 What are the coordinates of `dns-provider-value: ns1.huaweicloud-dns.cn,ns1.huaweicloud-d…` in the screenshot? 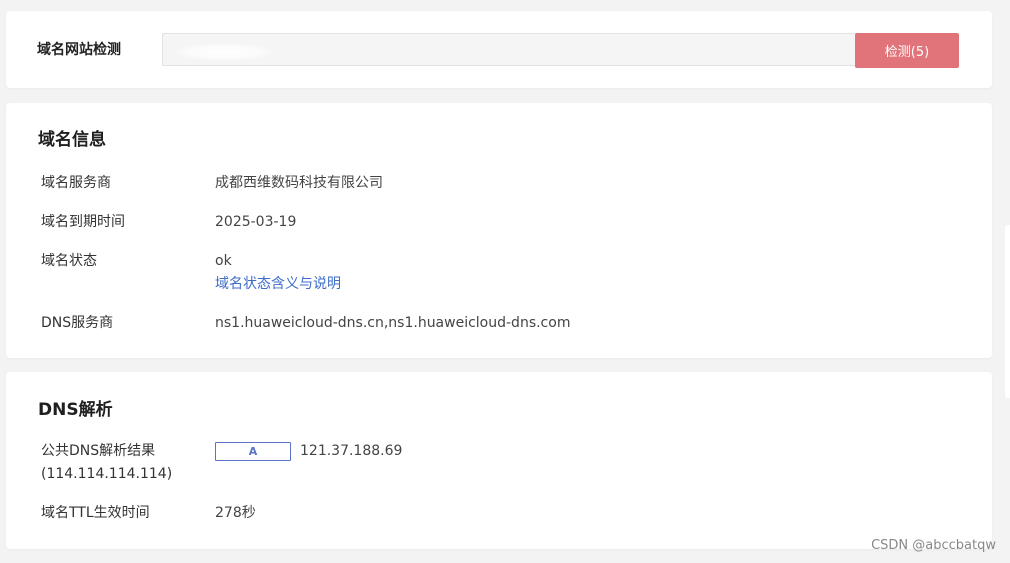 It's located at (393, 323).